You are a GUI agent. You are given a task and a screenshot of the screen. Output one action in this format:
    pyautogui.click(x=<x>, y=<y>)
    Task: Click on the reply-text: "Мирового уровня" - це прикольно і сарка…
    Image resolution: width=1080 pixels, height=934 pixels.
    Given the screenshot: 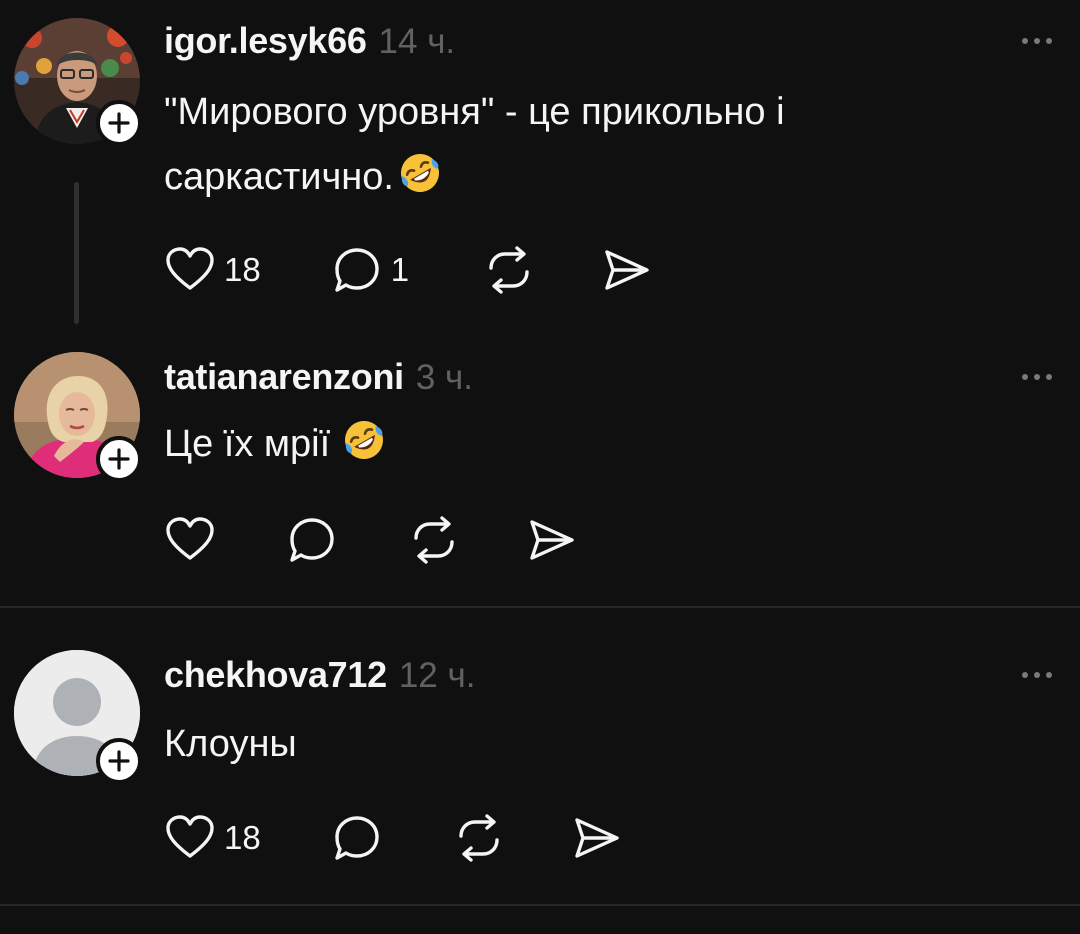 What is the action you would take?
    pyautogui.click(x=474, y=144)
    